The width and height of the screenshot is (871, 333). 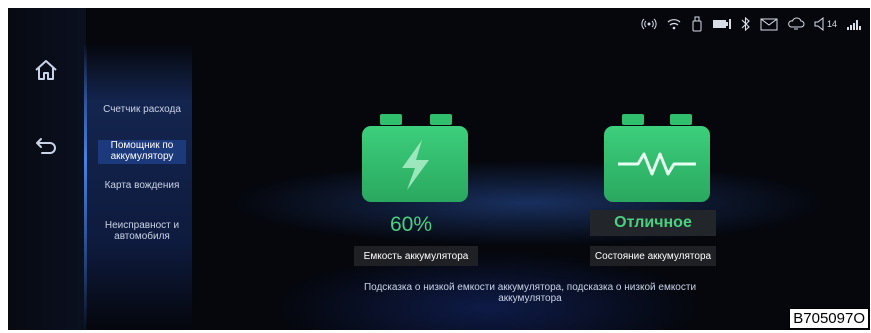 I want to click on home-button, so click(x=46, y=70).